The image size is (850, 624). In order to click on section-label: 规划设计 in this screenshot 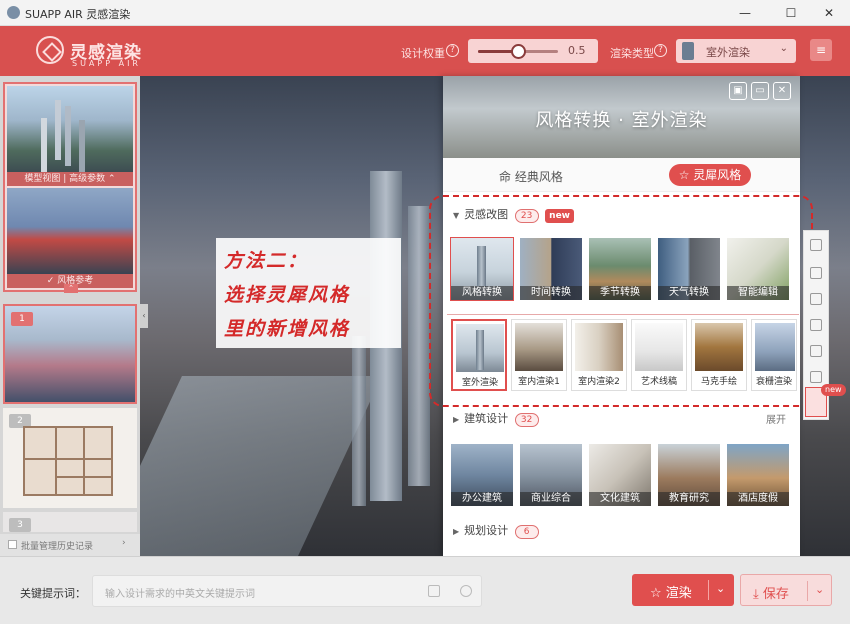, I will do `click(486, 530)`.